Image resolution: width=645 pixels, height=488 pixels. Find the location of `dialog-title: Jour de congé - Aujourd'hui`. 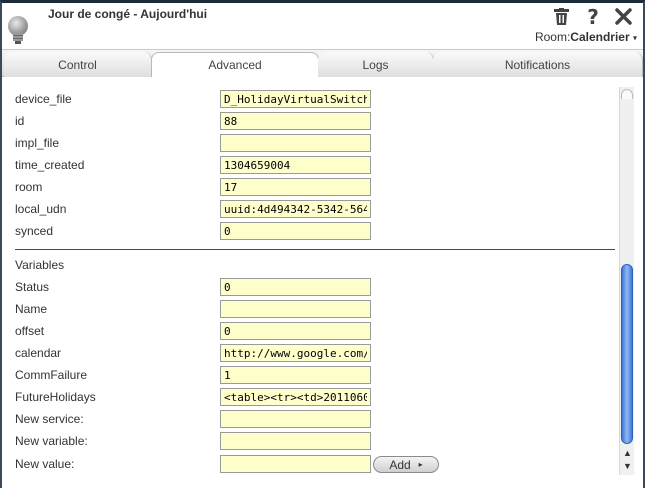

dialog-title: Jour de congé - Aujourd'hui is located at coordinates (128, 14).